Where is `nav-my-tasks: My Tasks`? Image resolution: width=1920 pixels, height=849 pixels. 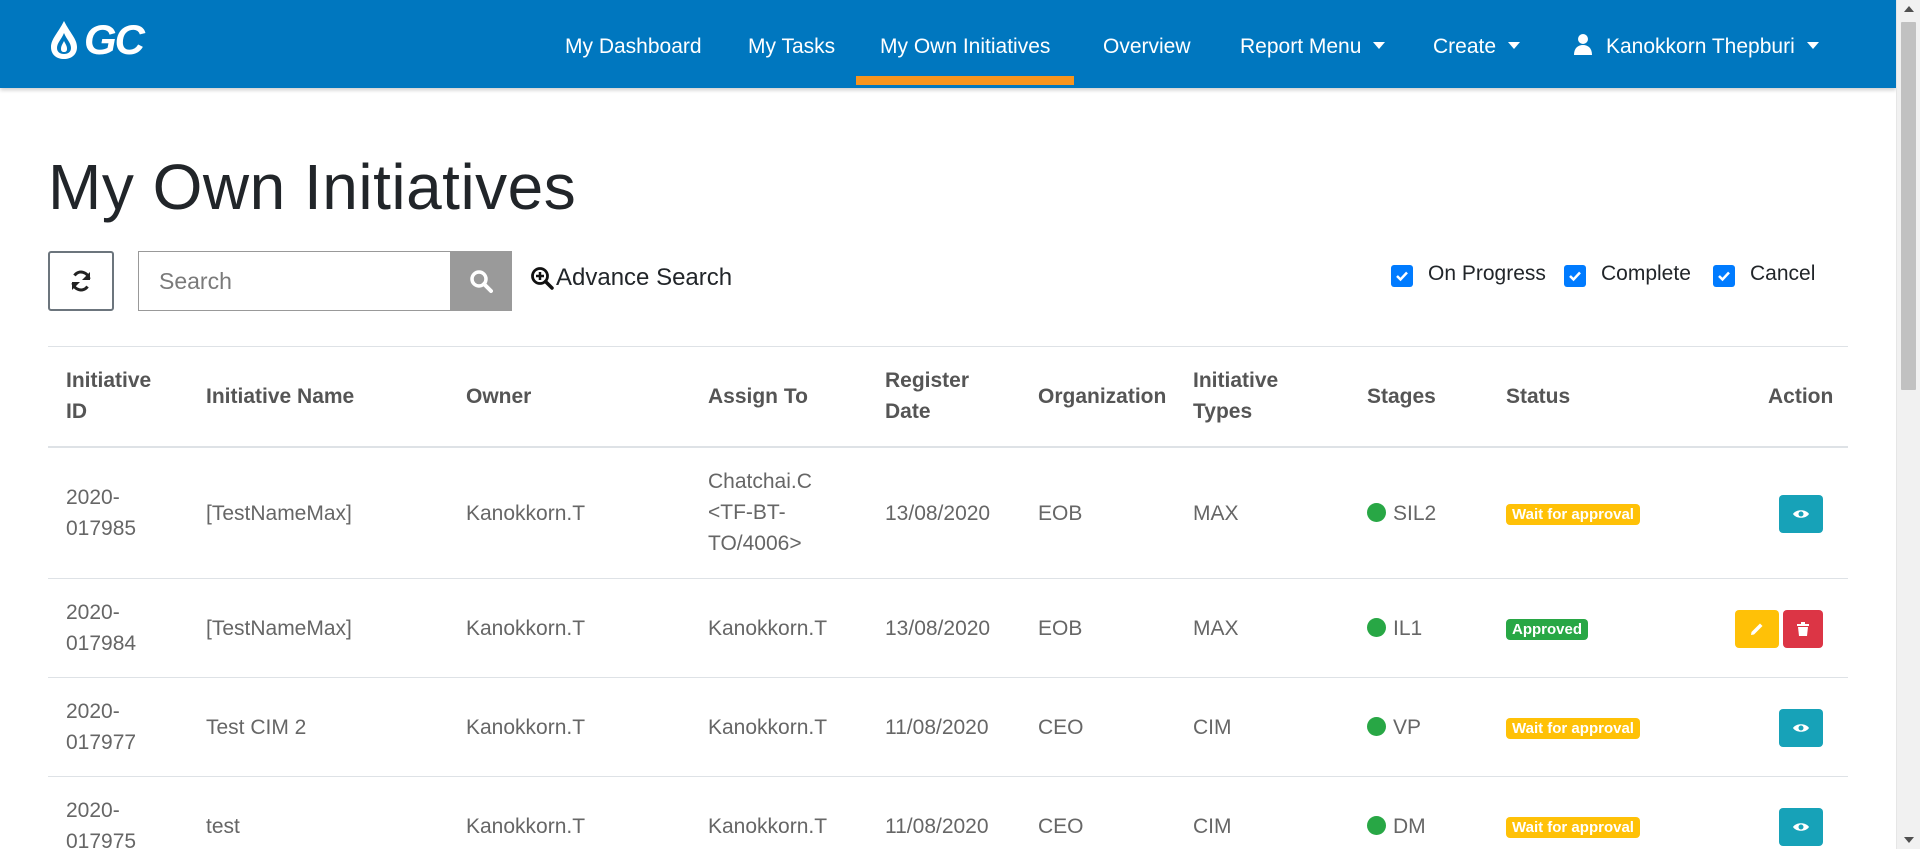 nav-my-tasks: My Tasks is located at coordinates (791, 44).